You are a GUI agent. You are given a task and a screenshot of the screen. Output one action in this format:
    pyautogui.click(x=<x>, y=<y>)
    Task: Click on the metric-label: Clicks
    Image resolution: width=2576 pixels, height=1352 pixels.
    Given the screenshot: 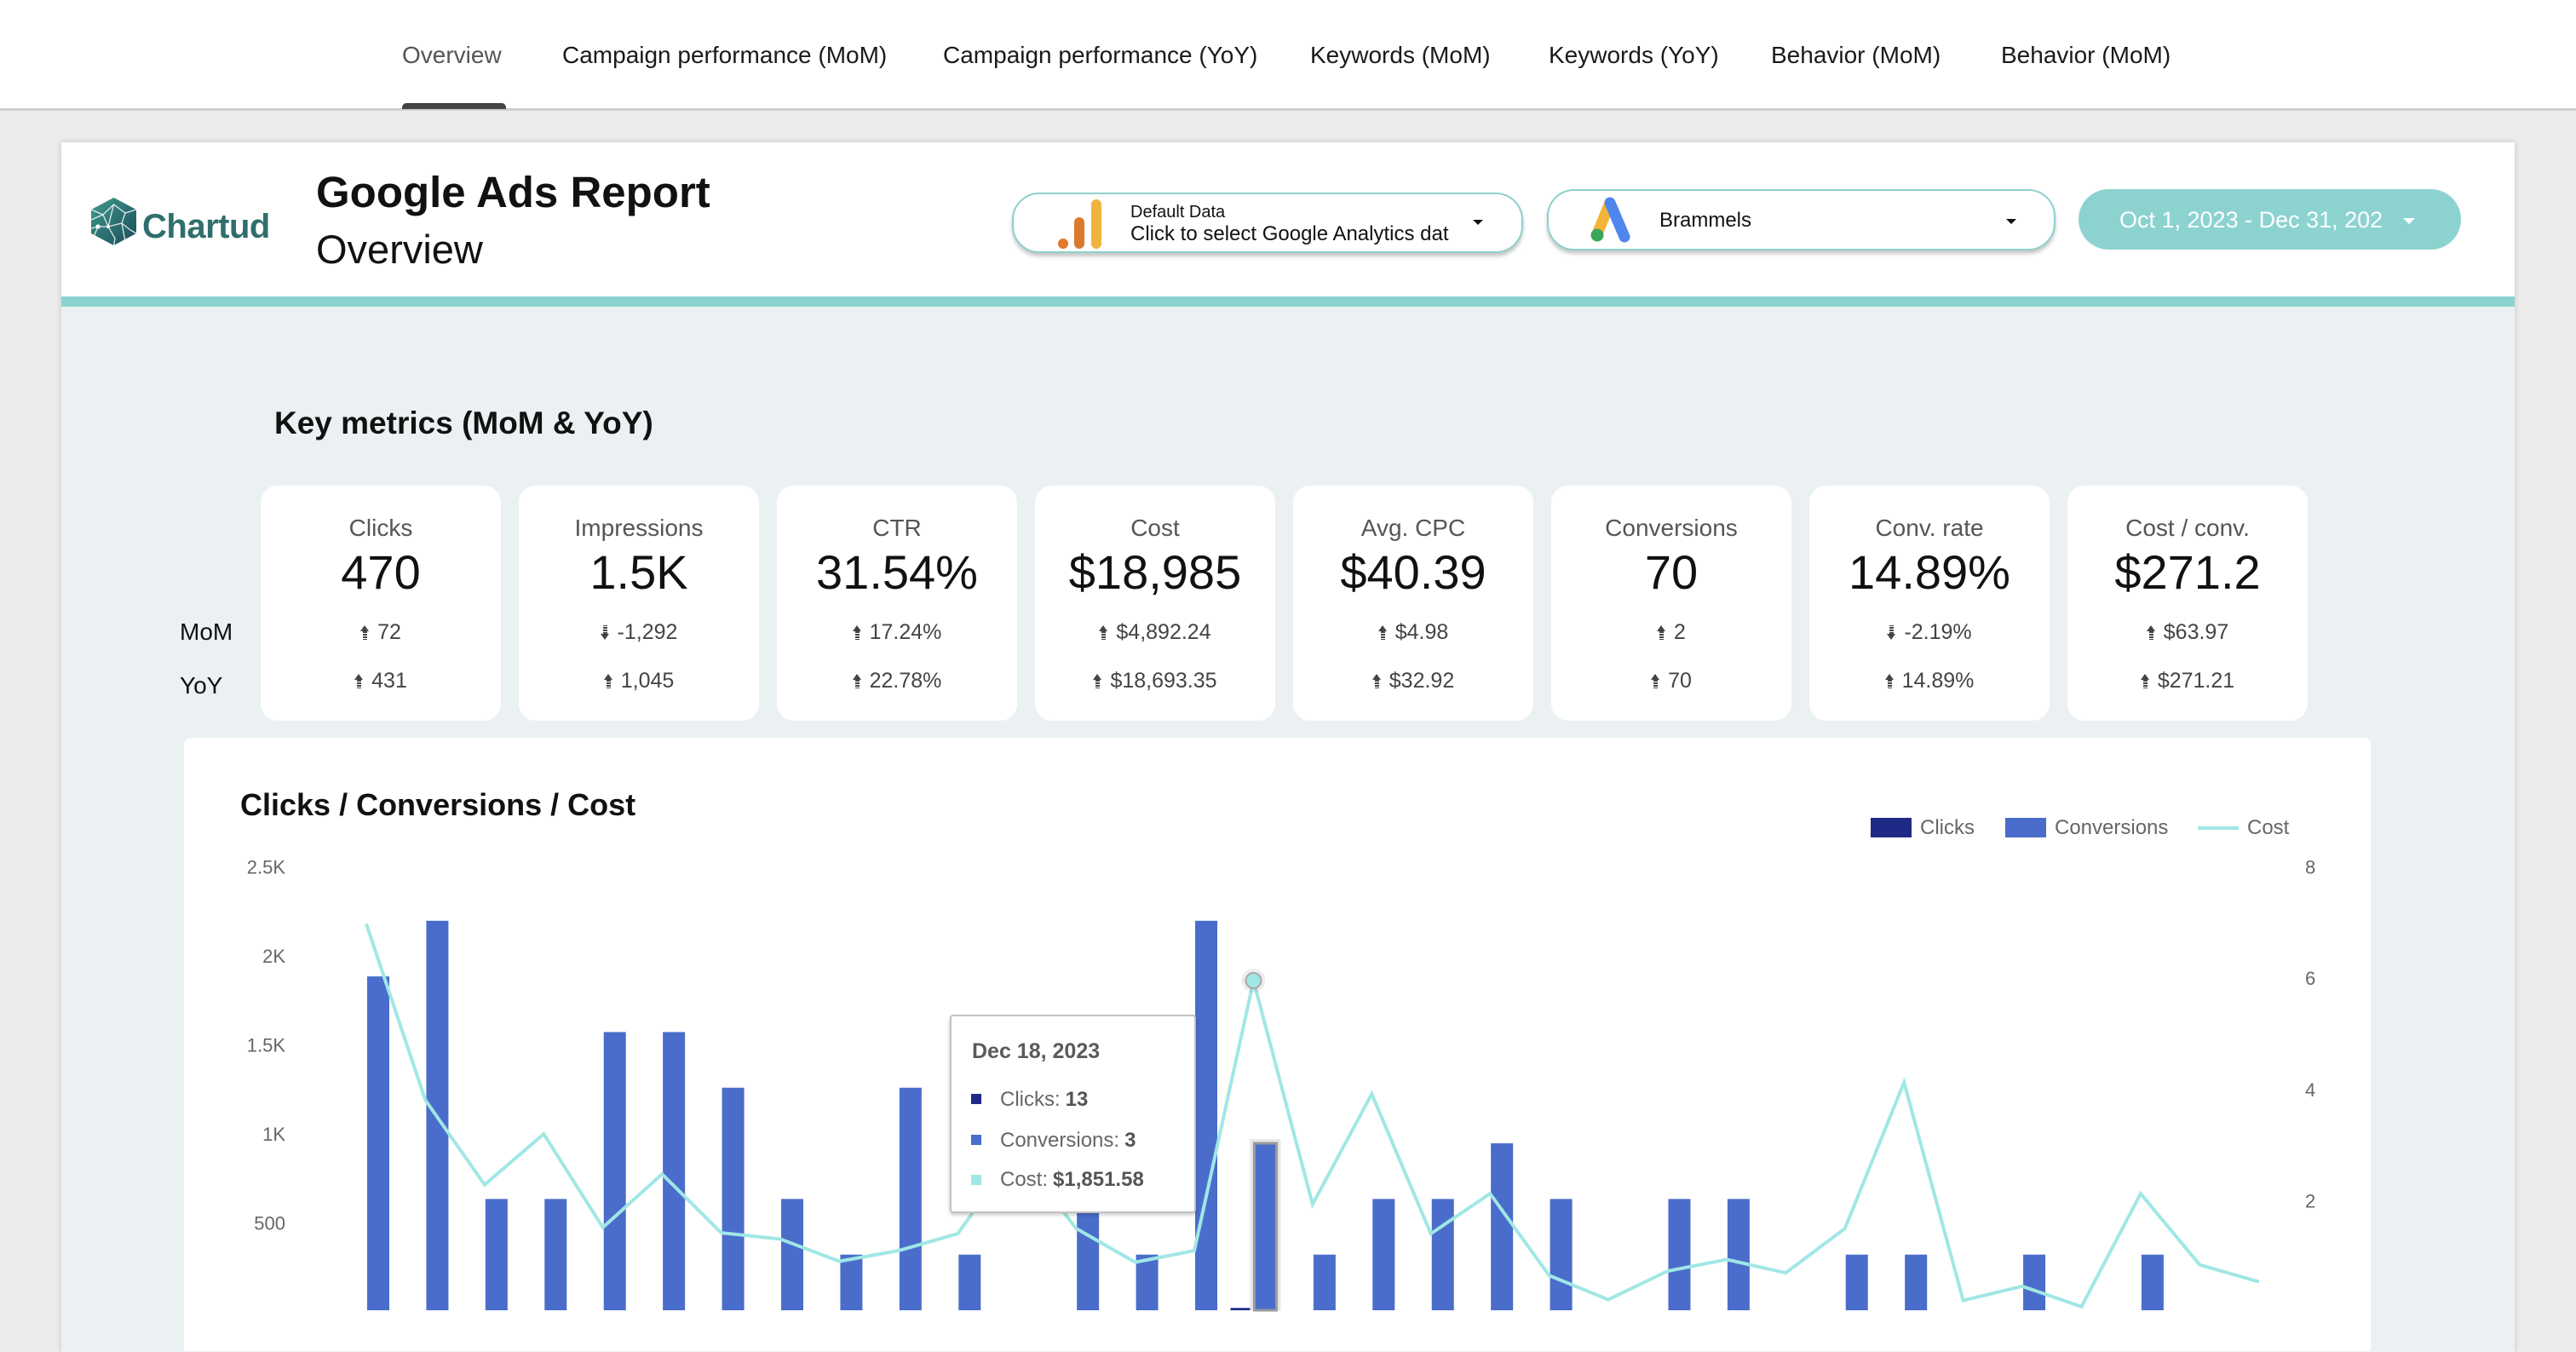 What is the action you would take?
    pyautogui.click(x=381, y=528)
    